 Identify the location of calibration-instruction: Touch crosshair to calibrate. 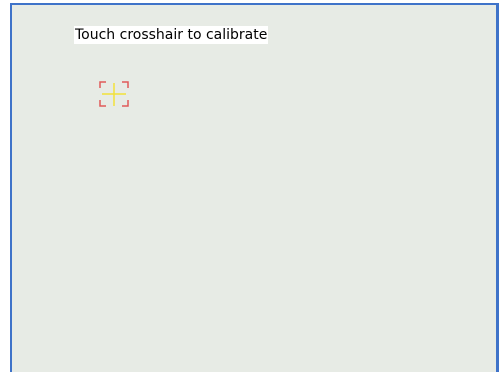
(171, 35).